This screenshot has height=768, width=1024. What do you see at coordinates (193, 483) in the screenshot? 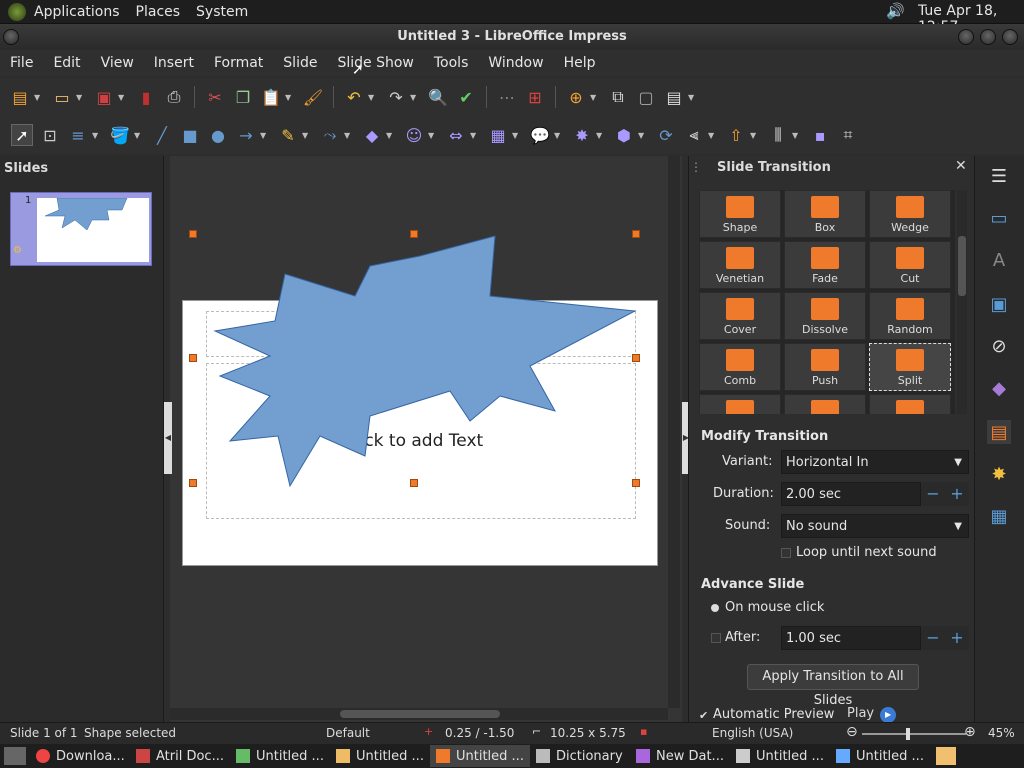
I see `resize-handle-sw` at bounding box center [193, 483].